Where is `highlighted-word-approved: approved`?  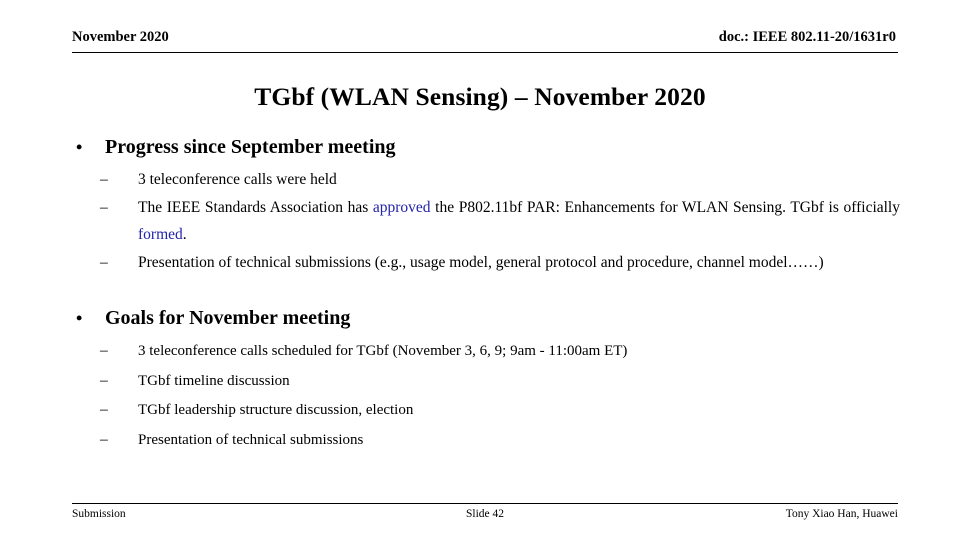
highlighted-word-approved: approved is located at coordinates (401, 207).